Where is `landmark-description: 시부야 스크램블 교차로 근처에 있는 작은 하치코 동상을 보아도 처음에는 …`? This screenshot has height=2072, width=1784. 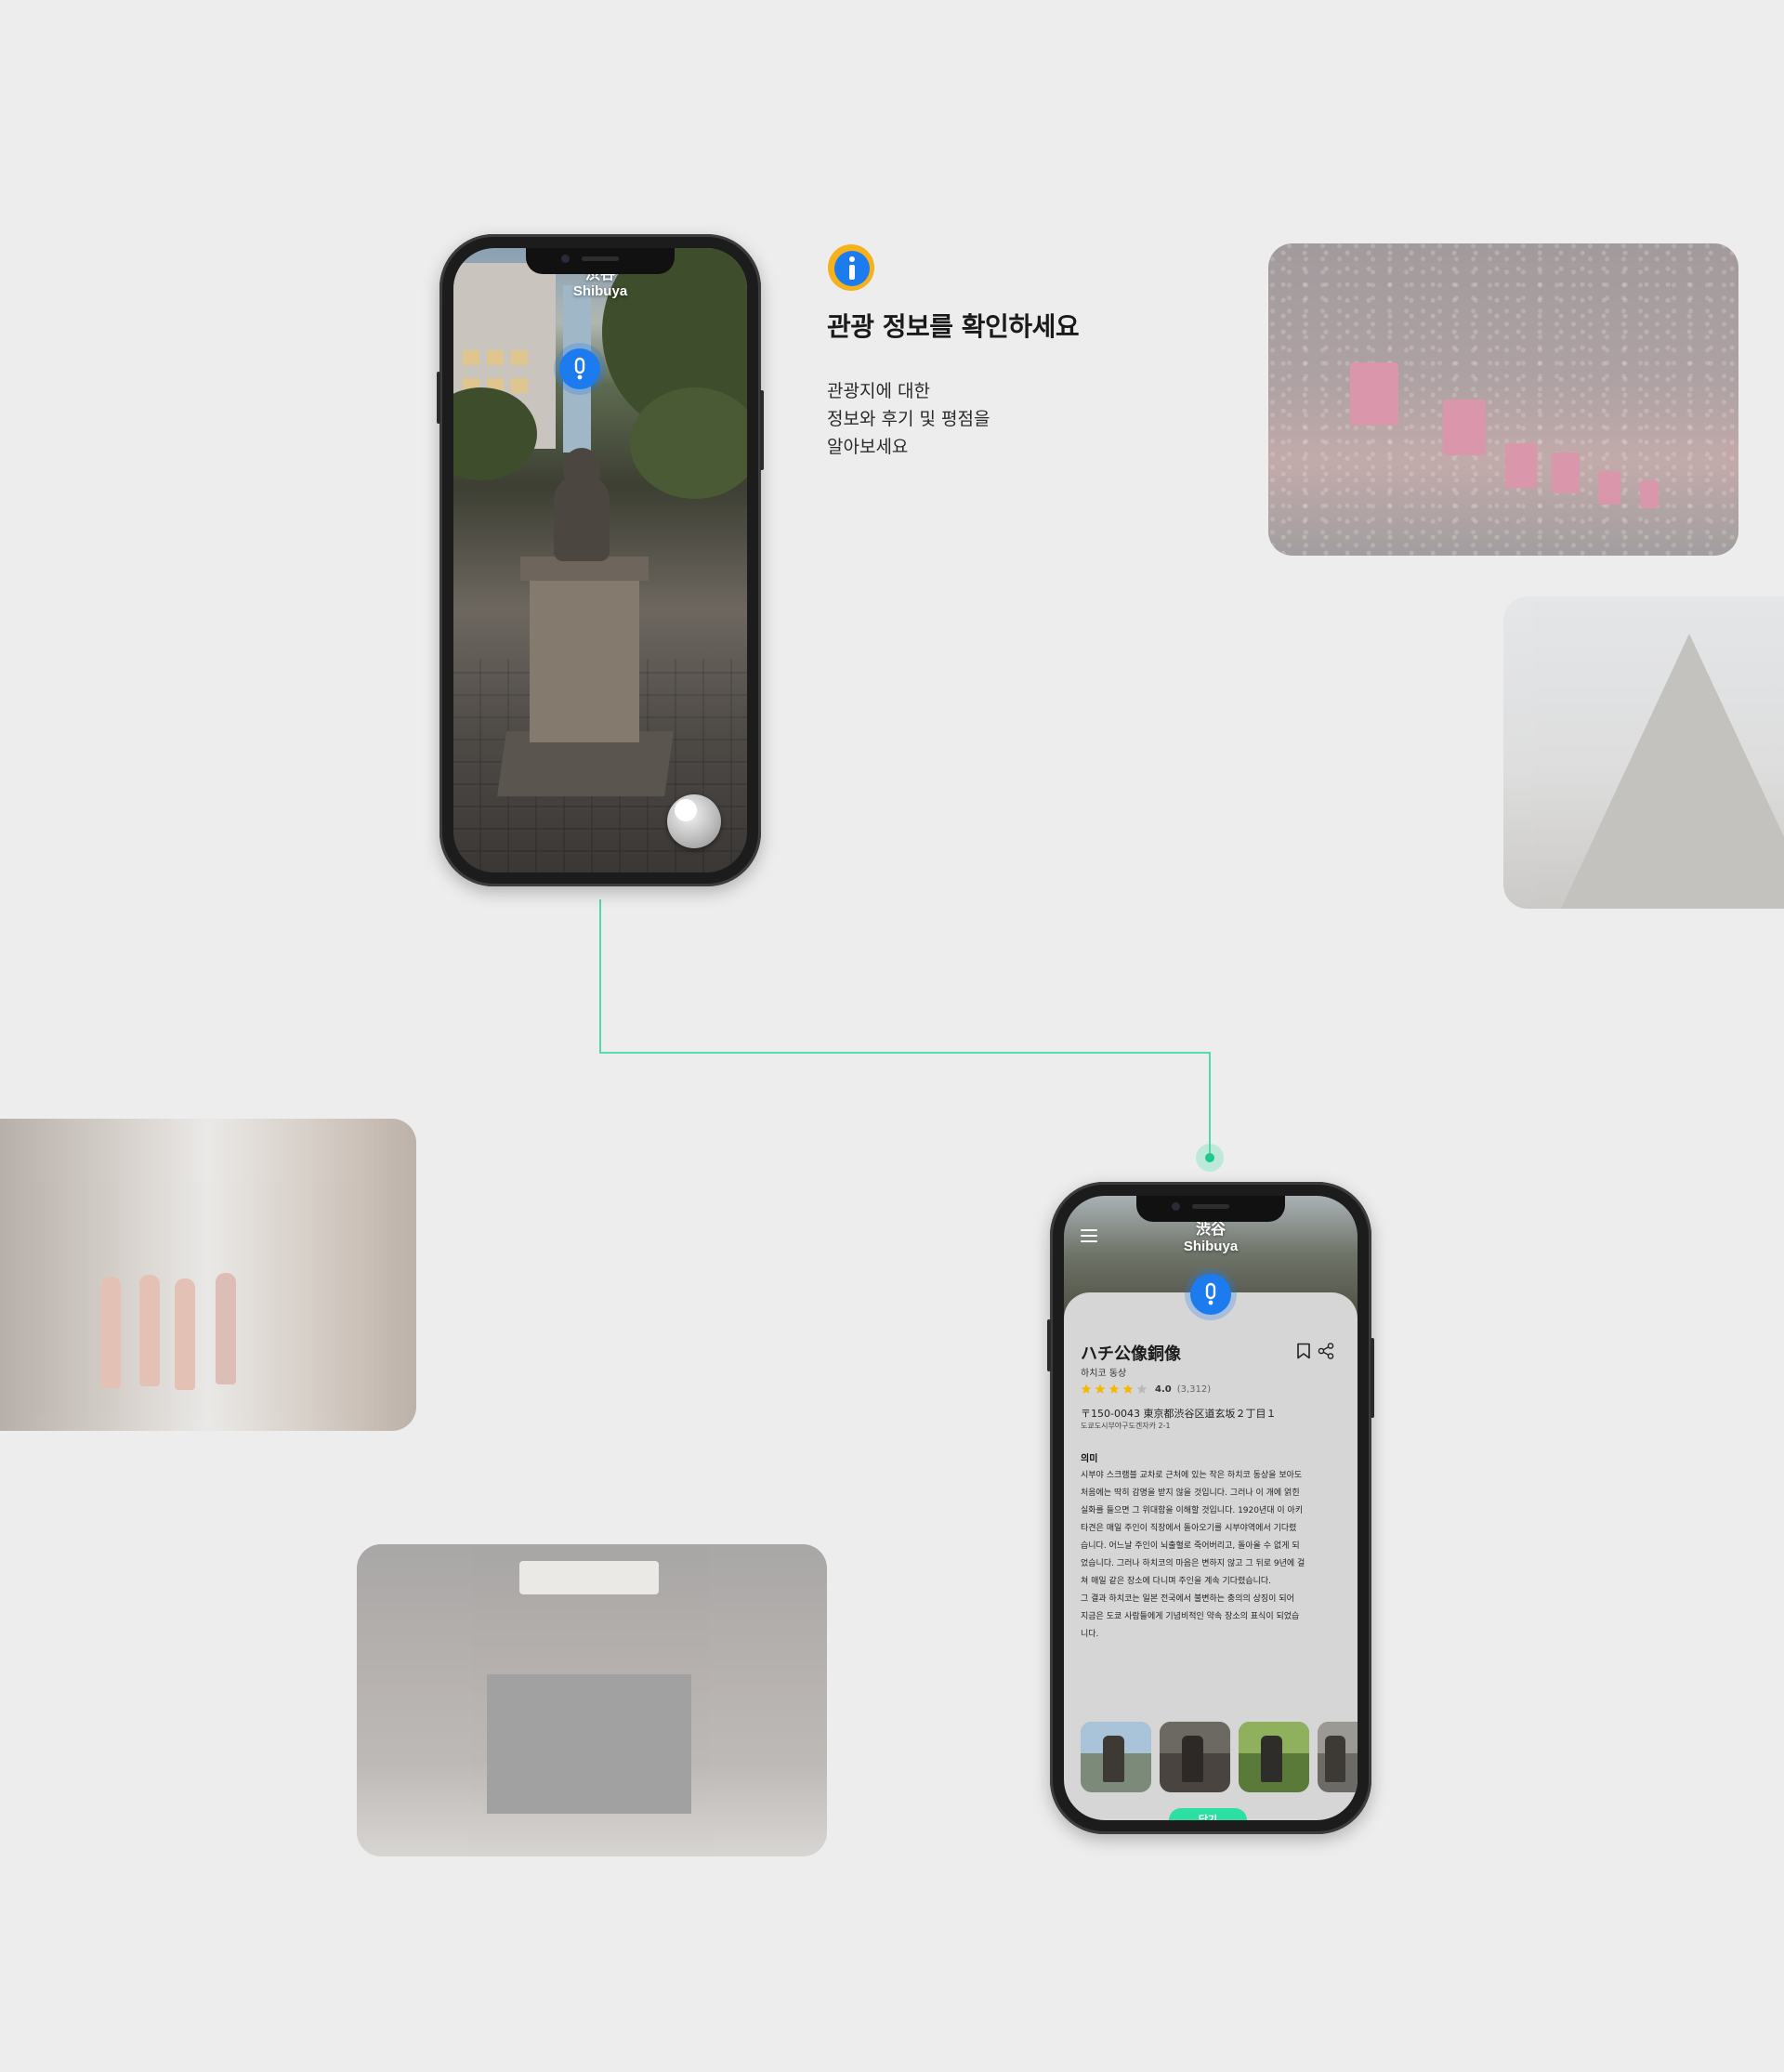 landmark-description: 시부야 스크램블 교차로 근처에 있는 작은 하치코 동상을 보아도 처음에는 … is located at coordinates (1193, 1555).